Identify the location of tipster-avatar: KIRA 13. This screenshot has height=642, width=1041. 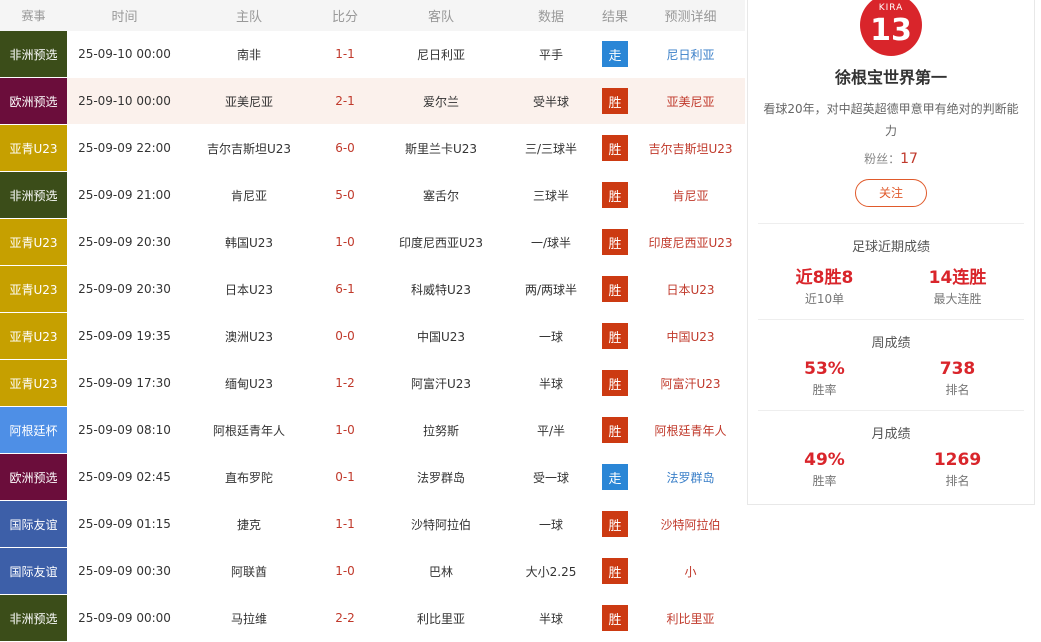
(891, 28).